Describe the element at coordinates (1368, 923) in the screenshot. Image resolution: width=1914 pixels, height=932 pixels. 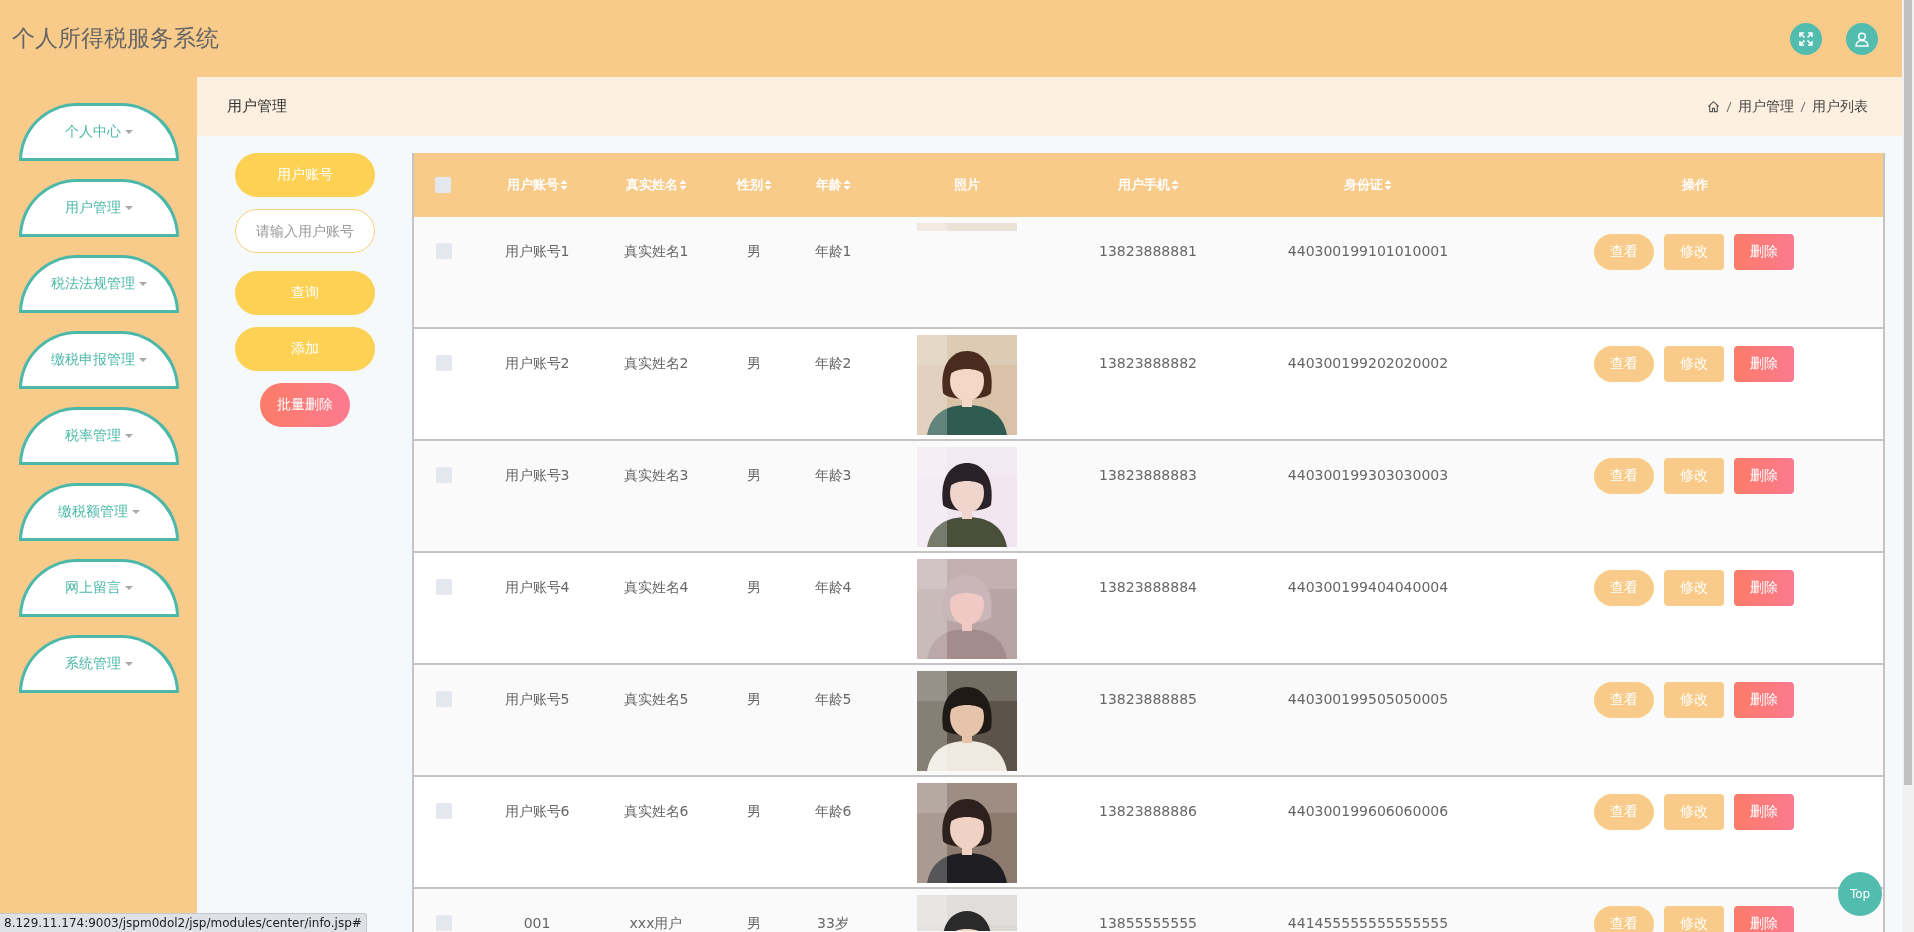
I see `table-cell-text: 441455555555555555` at that location.